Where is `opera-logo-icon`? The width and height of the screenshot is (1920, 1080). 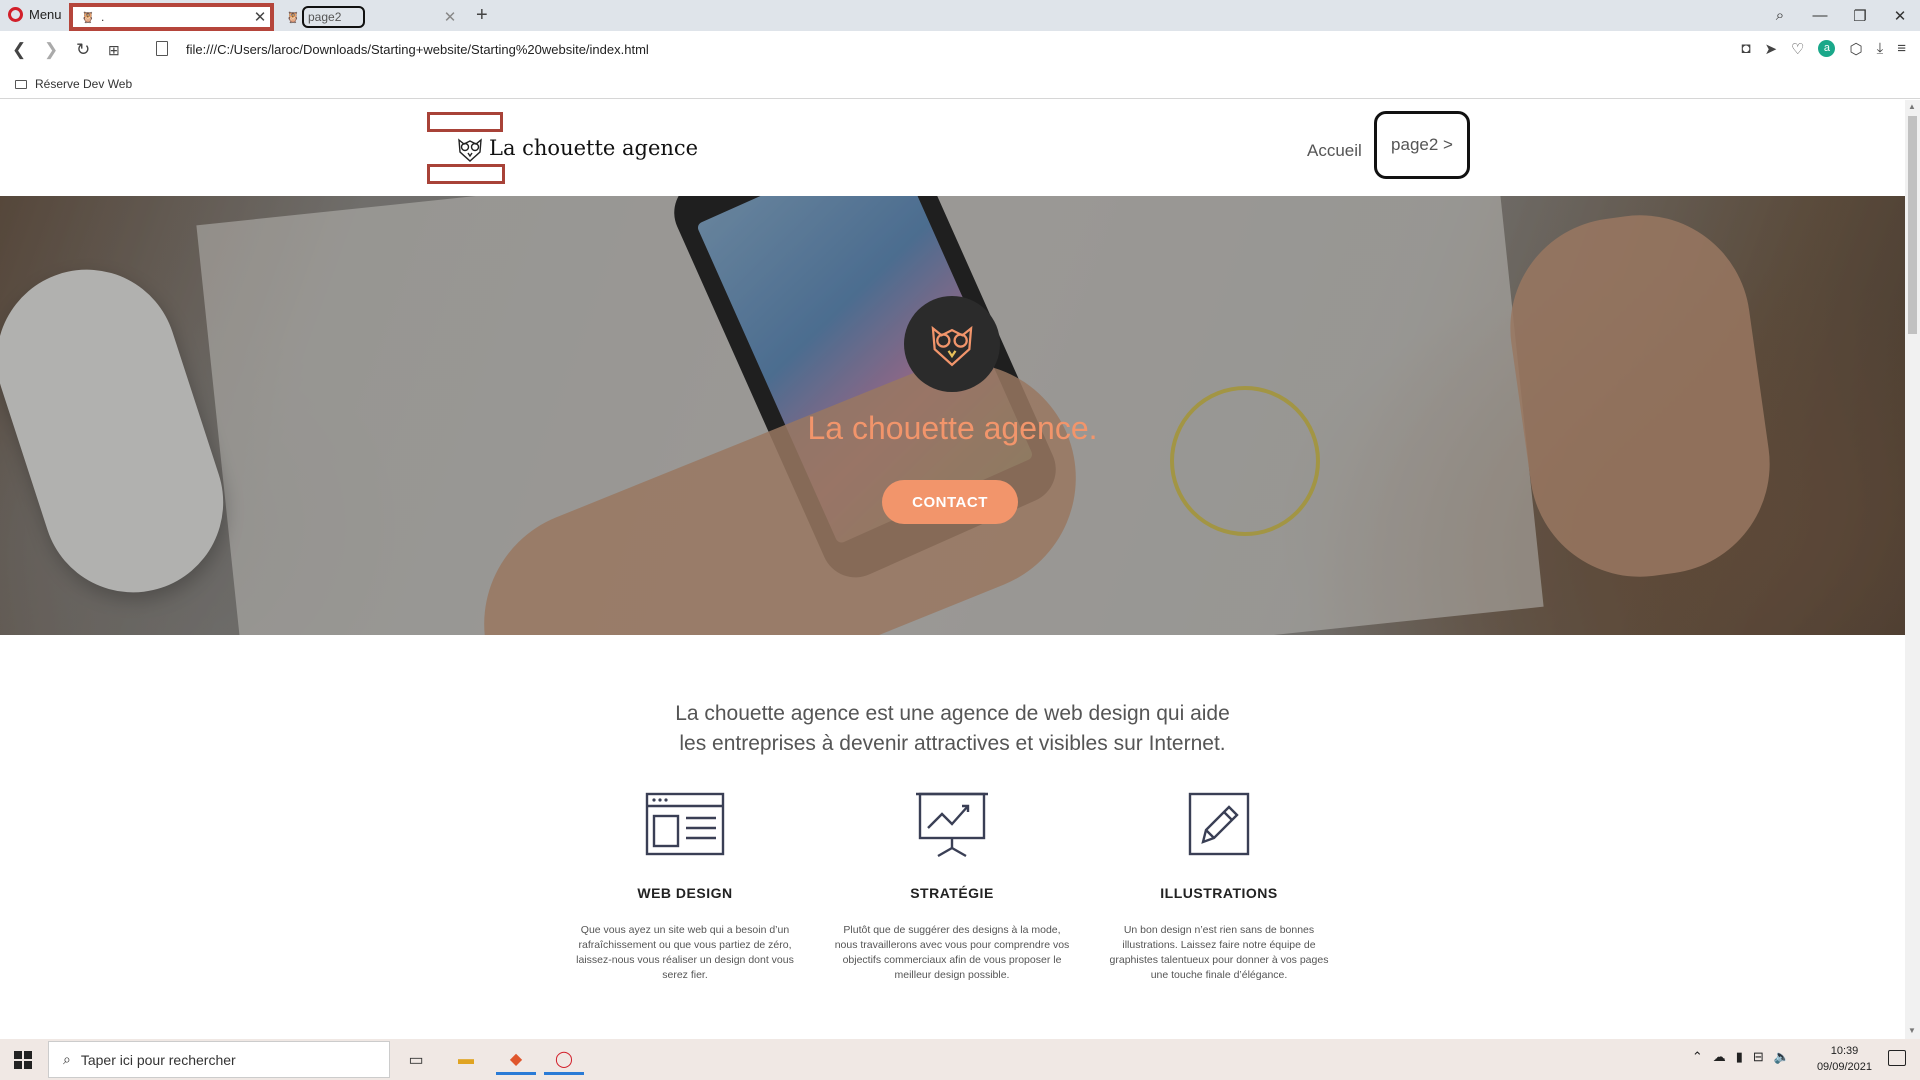
opera-logo-icon is located at coordinates (15, 14).